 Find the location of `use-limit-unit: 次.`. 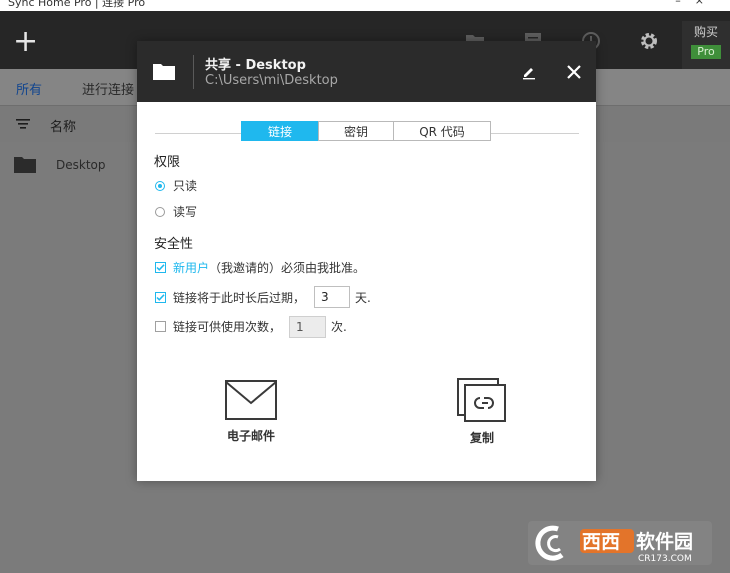

use-limit-unit: 次. is located at coordinates (339, 327).